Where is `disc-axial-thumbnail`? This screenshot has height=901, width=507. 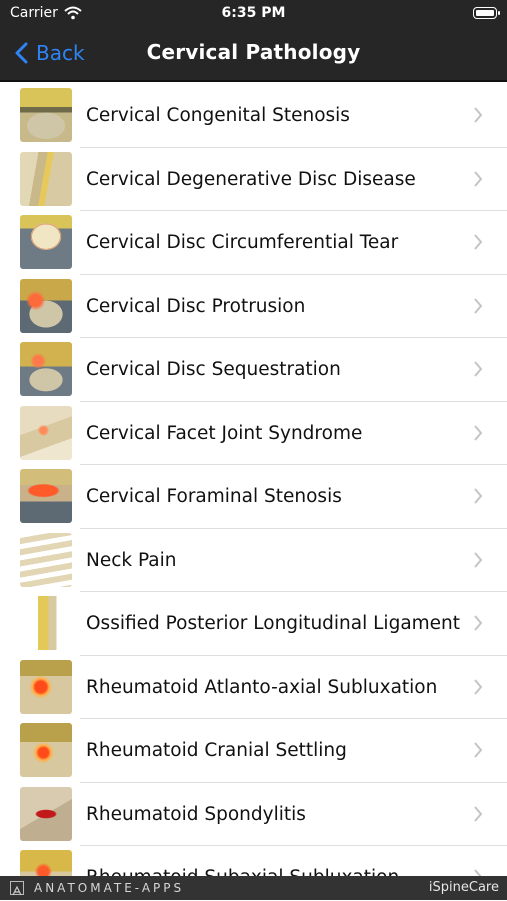
disc-axial-thumbnail is located at coordinates (46, 242).